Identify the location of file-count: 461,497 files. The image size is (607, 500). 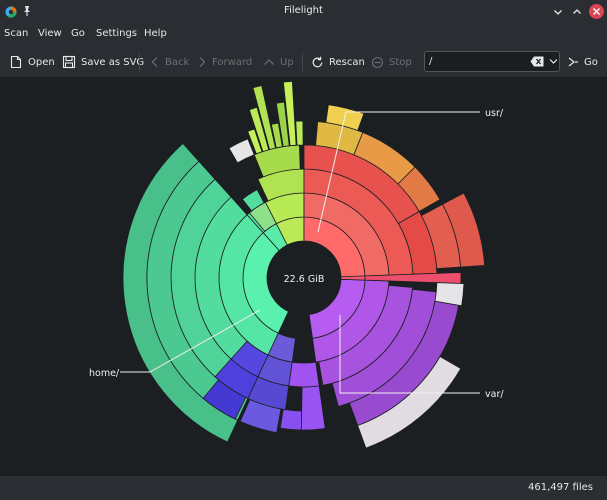
(560, 487).